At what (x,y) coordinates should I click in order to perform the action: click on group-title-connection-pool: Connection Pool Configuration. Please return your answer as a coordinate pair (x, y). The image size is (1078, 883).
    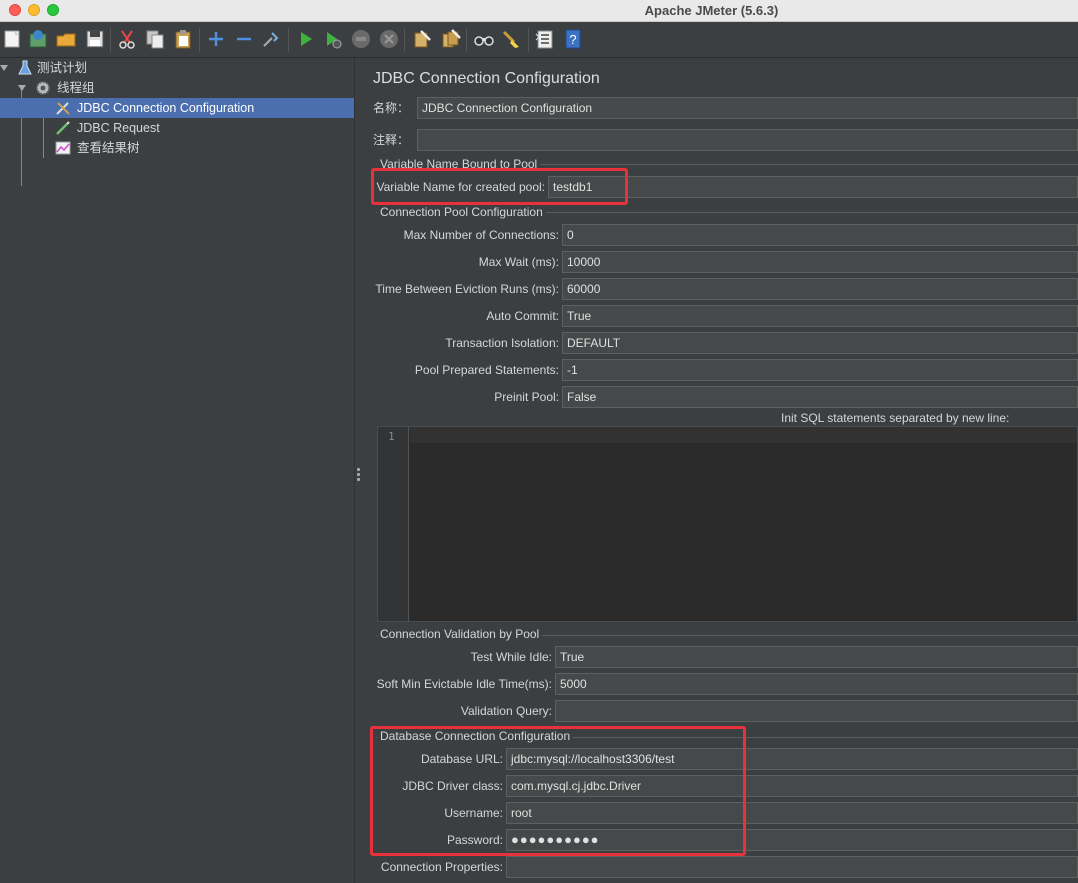
    Looking at the image, I should click on (461, 212).